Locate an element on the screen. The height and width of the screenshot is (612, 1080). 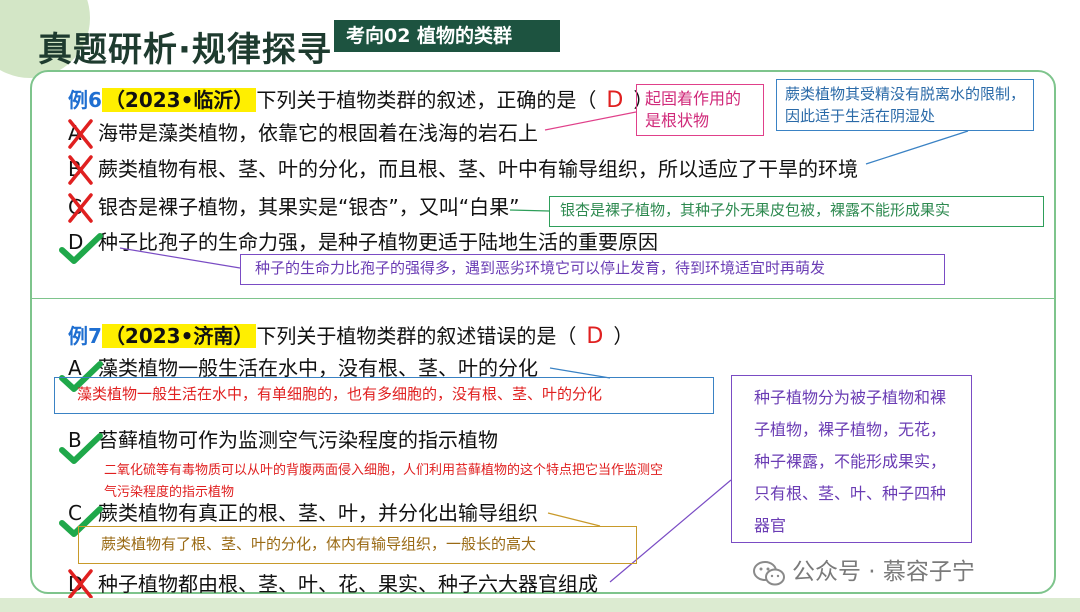
bottom-decorative-bar is located at coordinates (540, 605).